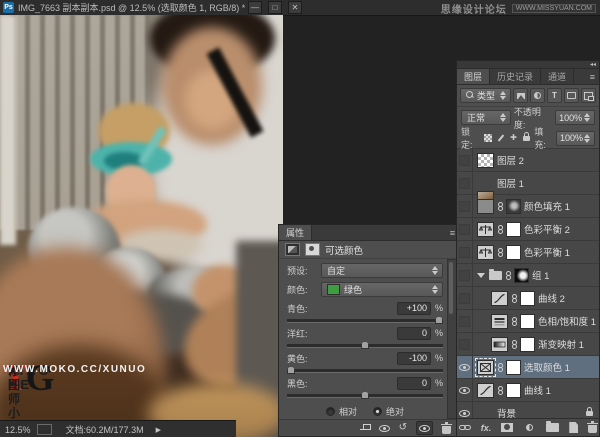 The image size is (600, 437). I want to click on black-value-field: 0, so click(414, 383).